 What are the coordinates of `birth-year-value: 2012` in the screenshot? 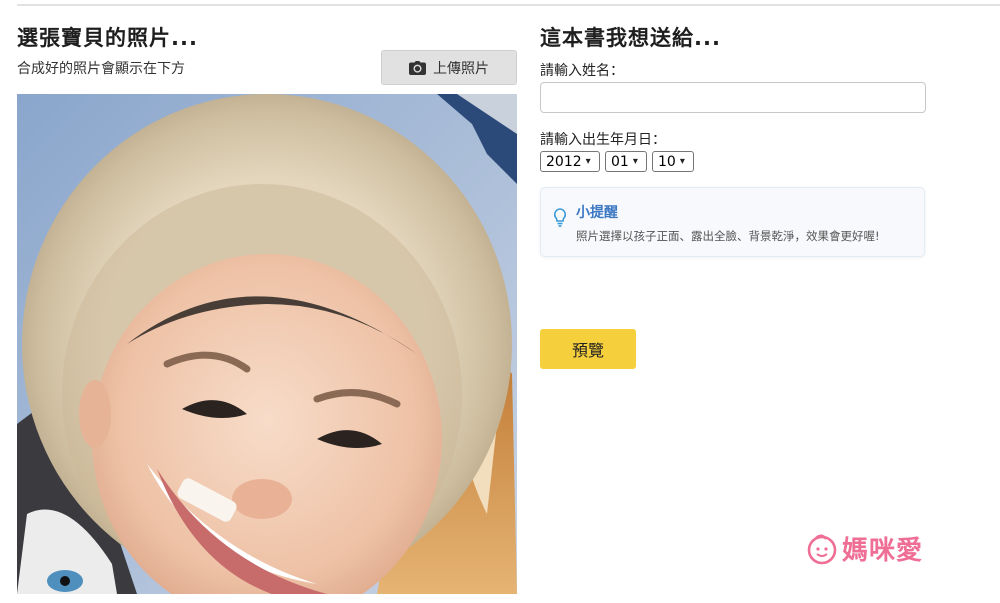 It's located at (564, 161).